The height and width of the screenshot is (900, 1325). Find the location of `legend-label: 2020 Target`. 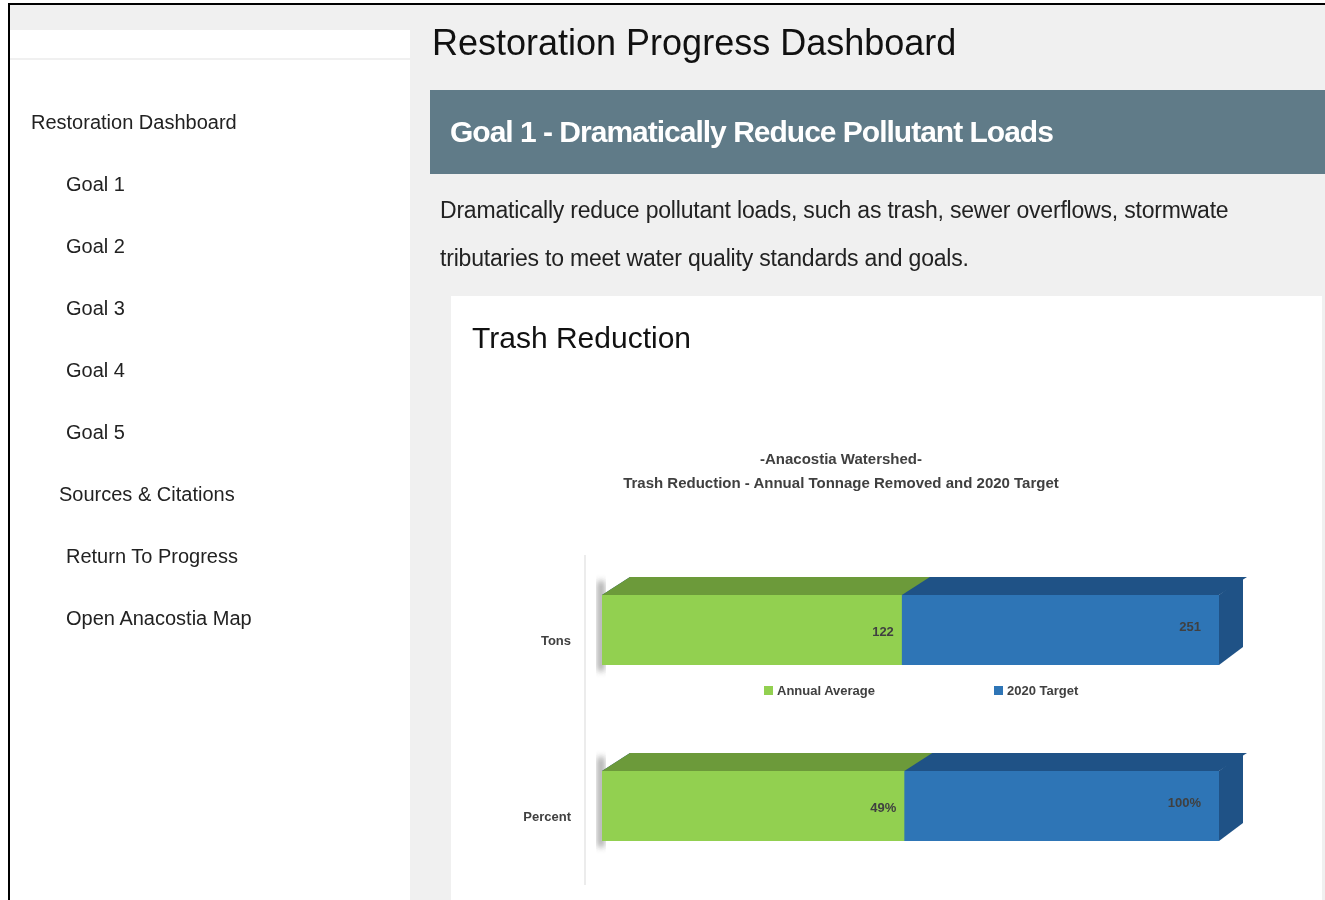

legend-label: 2020 Target is located at coordinates (1043, 690).